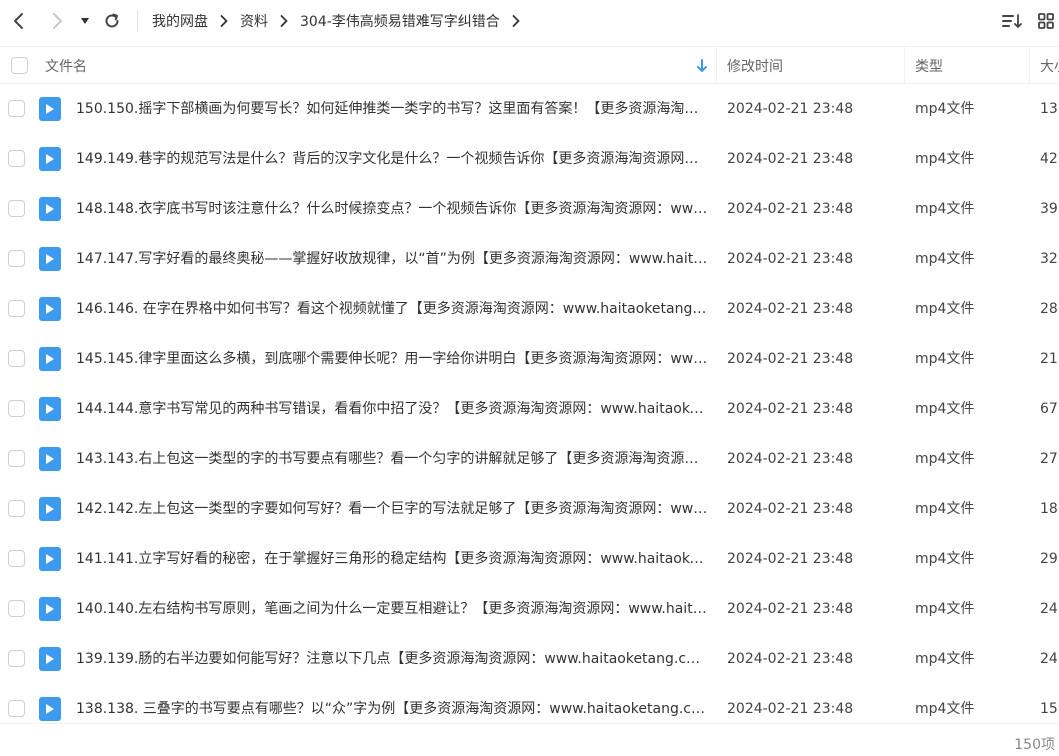  I want to click on breadcrumb-item-current: 304-李伟高频易错难写字纠错合, so click(400, 21).